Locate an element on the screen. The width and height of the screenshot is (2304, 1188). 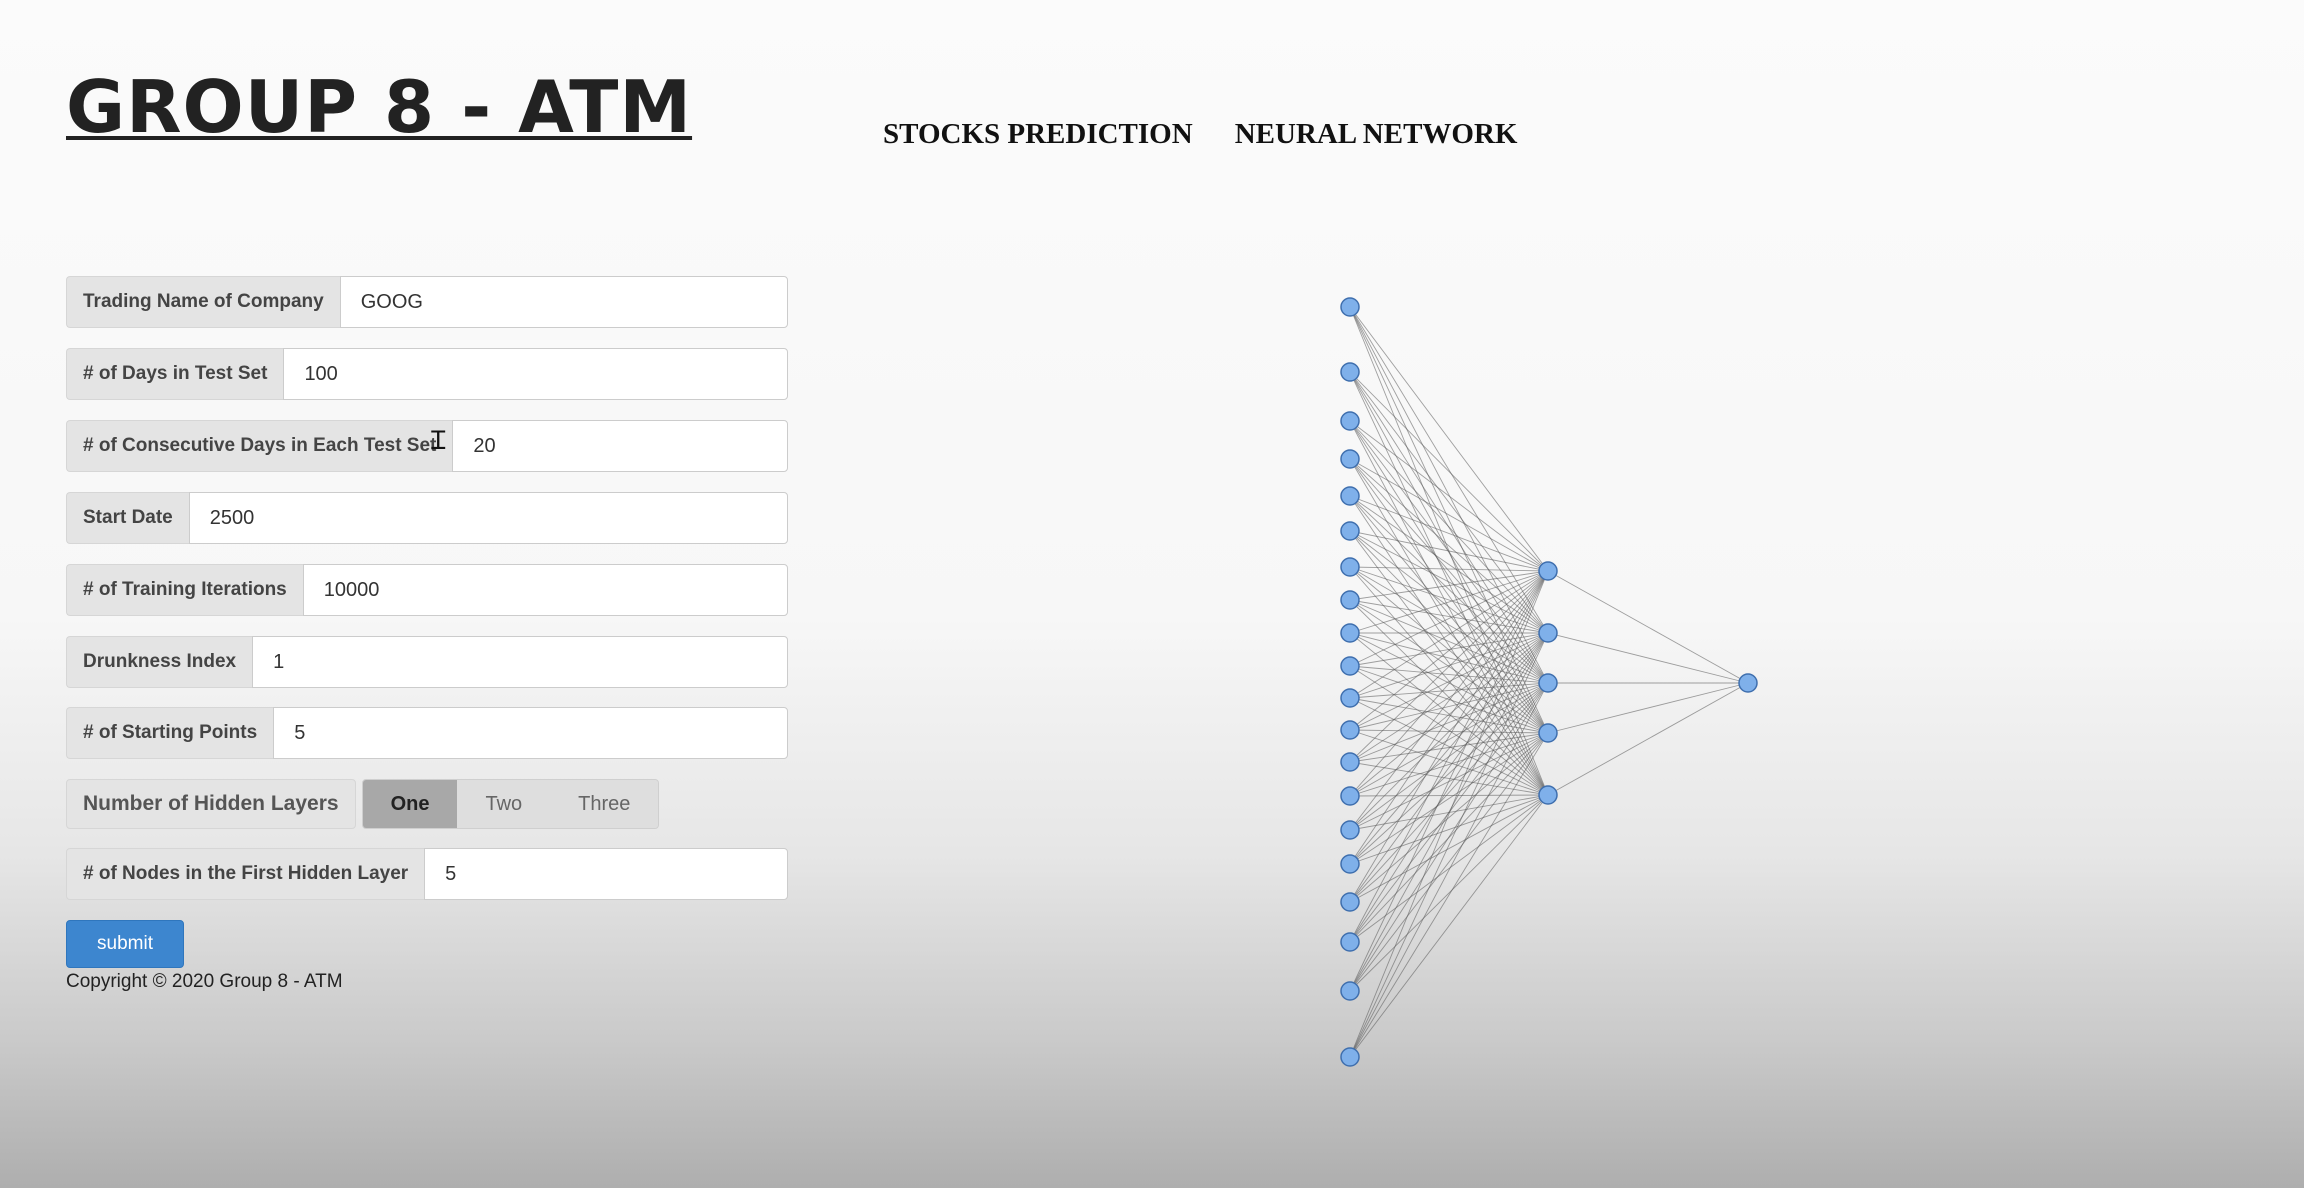
neural-network-diagram is located at coordinates (1549, 682).